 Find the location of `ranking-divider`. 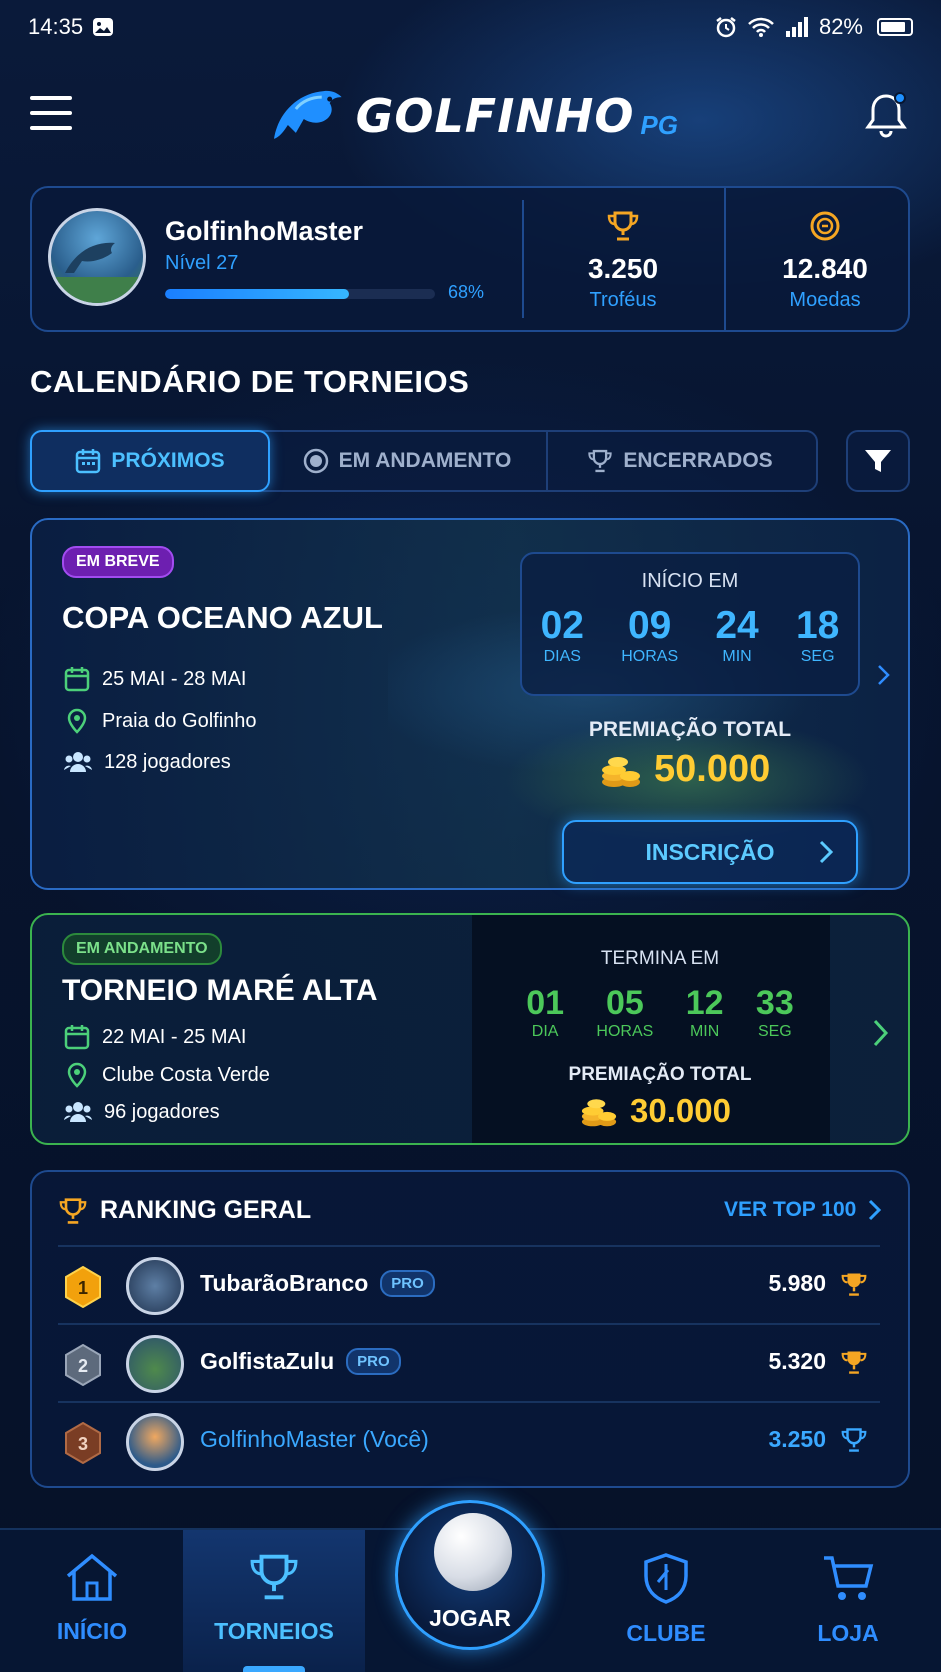

ranking-divider is located at coordinates (469, 1324).